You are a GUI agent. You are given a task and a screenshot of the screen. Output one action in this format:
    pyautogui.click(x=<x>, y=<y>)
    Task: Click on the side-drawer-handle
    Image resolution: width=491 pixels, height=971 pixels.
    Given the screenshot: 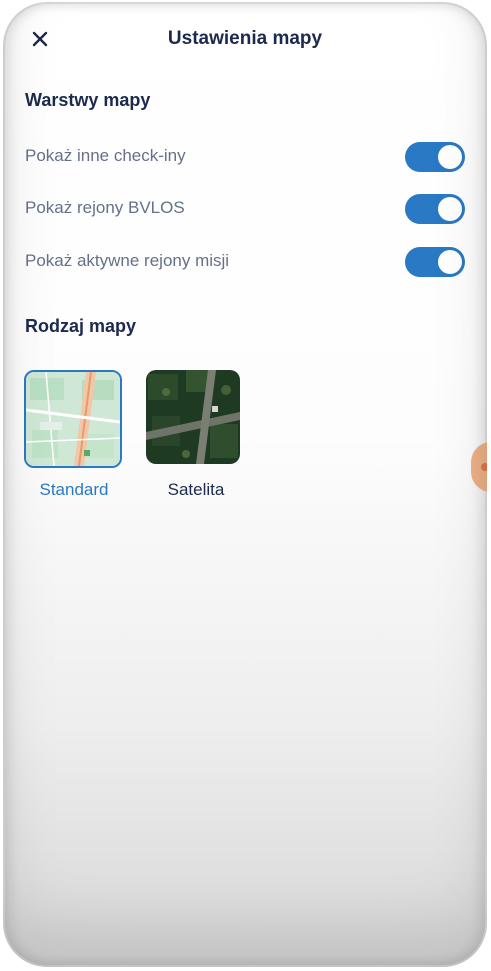 What is the action you would take?
    pyautogui.click(x=479, y=467)
    